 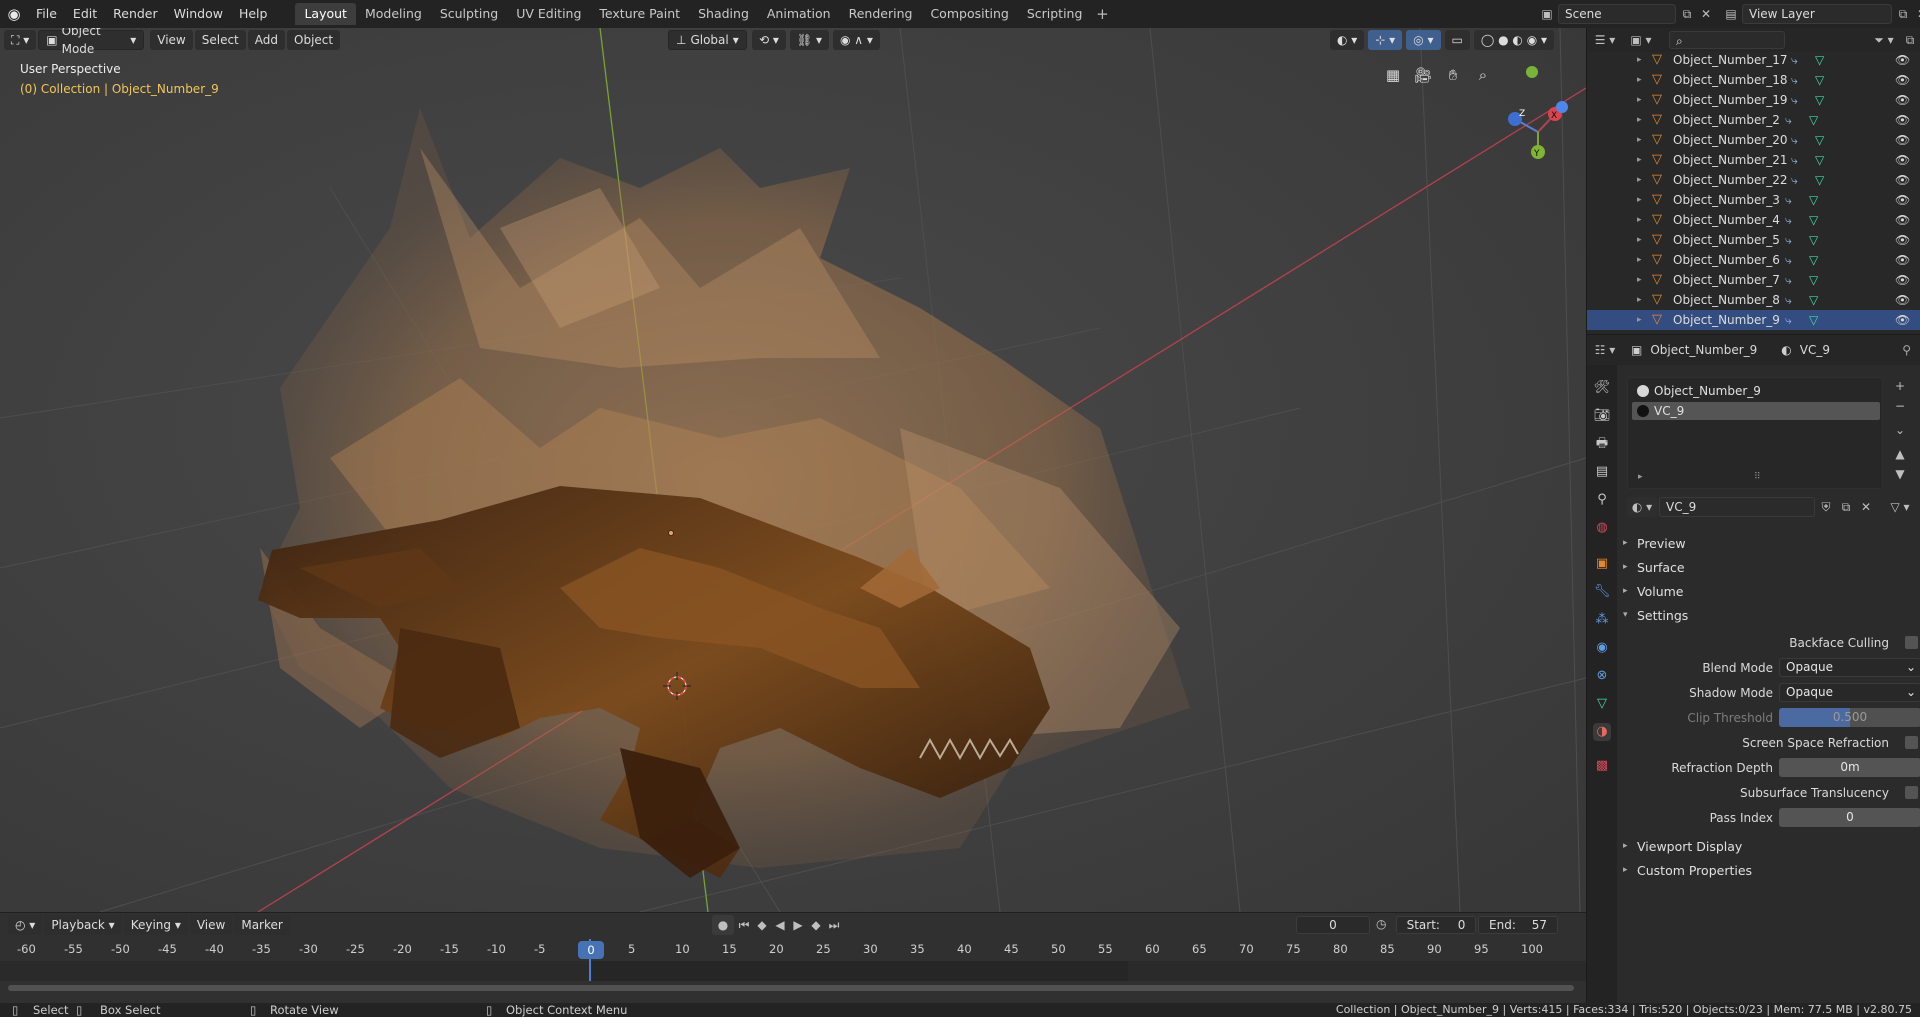 What do you see at coordinates (856, 40) in the screenshot?
I see `proportional-edit-icon: ◉ ∧ ▾` at bounding box center [856, 40].